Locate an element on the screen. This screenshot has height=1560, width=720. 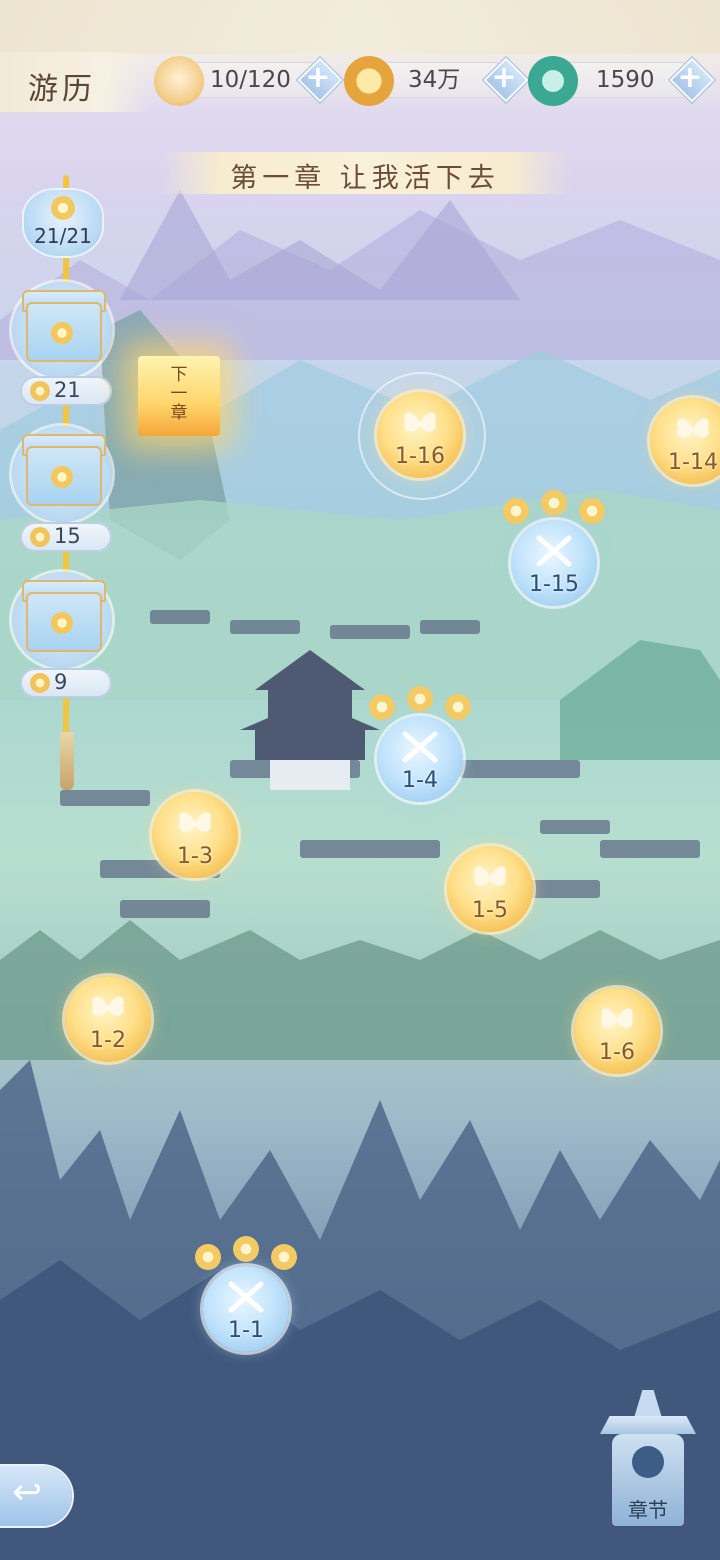
reward-cost-badge: 15 is located at coordinates (66, 537).